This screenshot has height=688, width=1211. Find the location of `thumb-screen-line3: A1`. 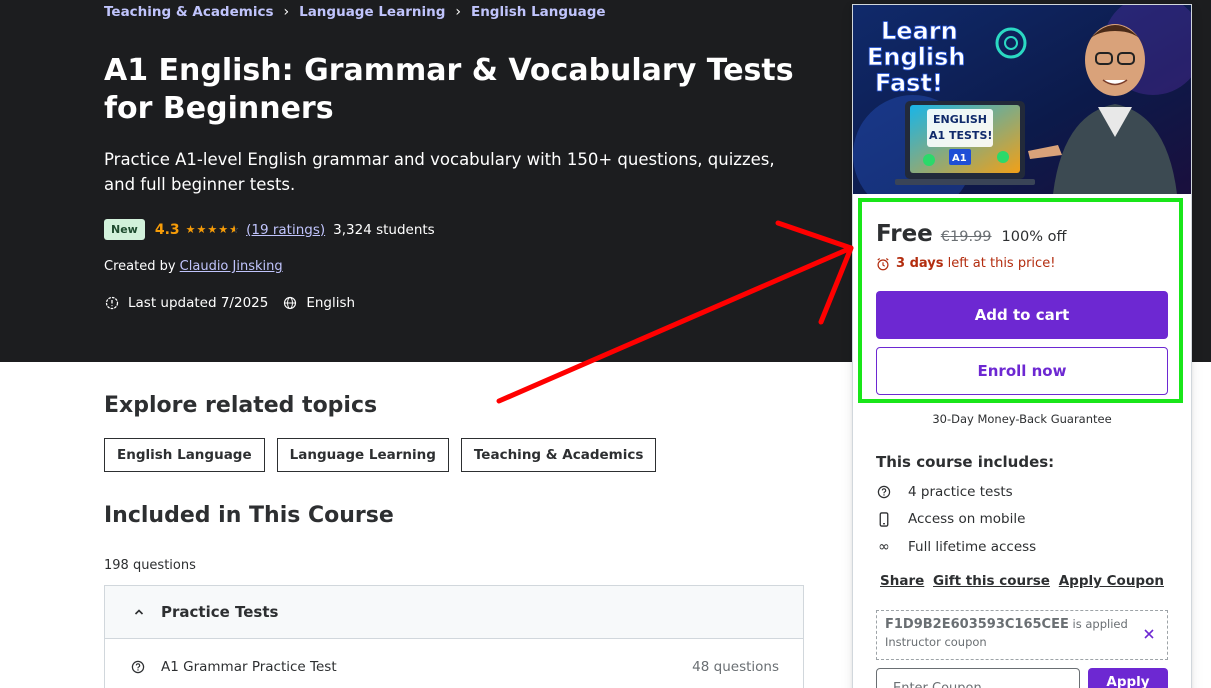

thumb-screen-line3: A1 is located at coordinates (959, 158).